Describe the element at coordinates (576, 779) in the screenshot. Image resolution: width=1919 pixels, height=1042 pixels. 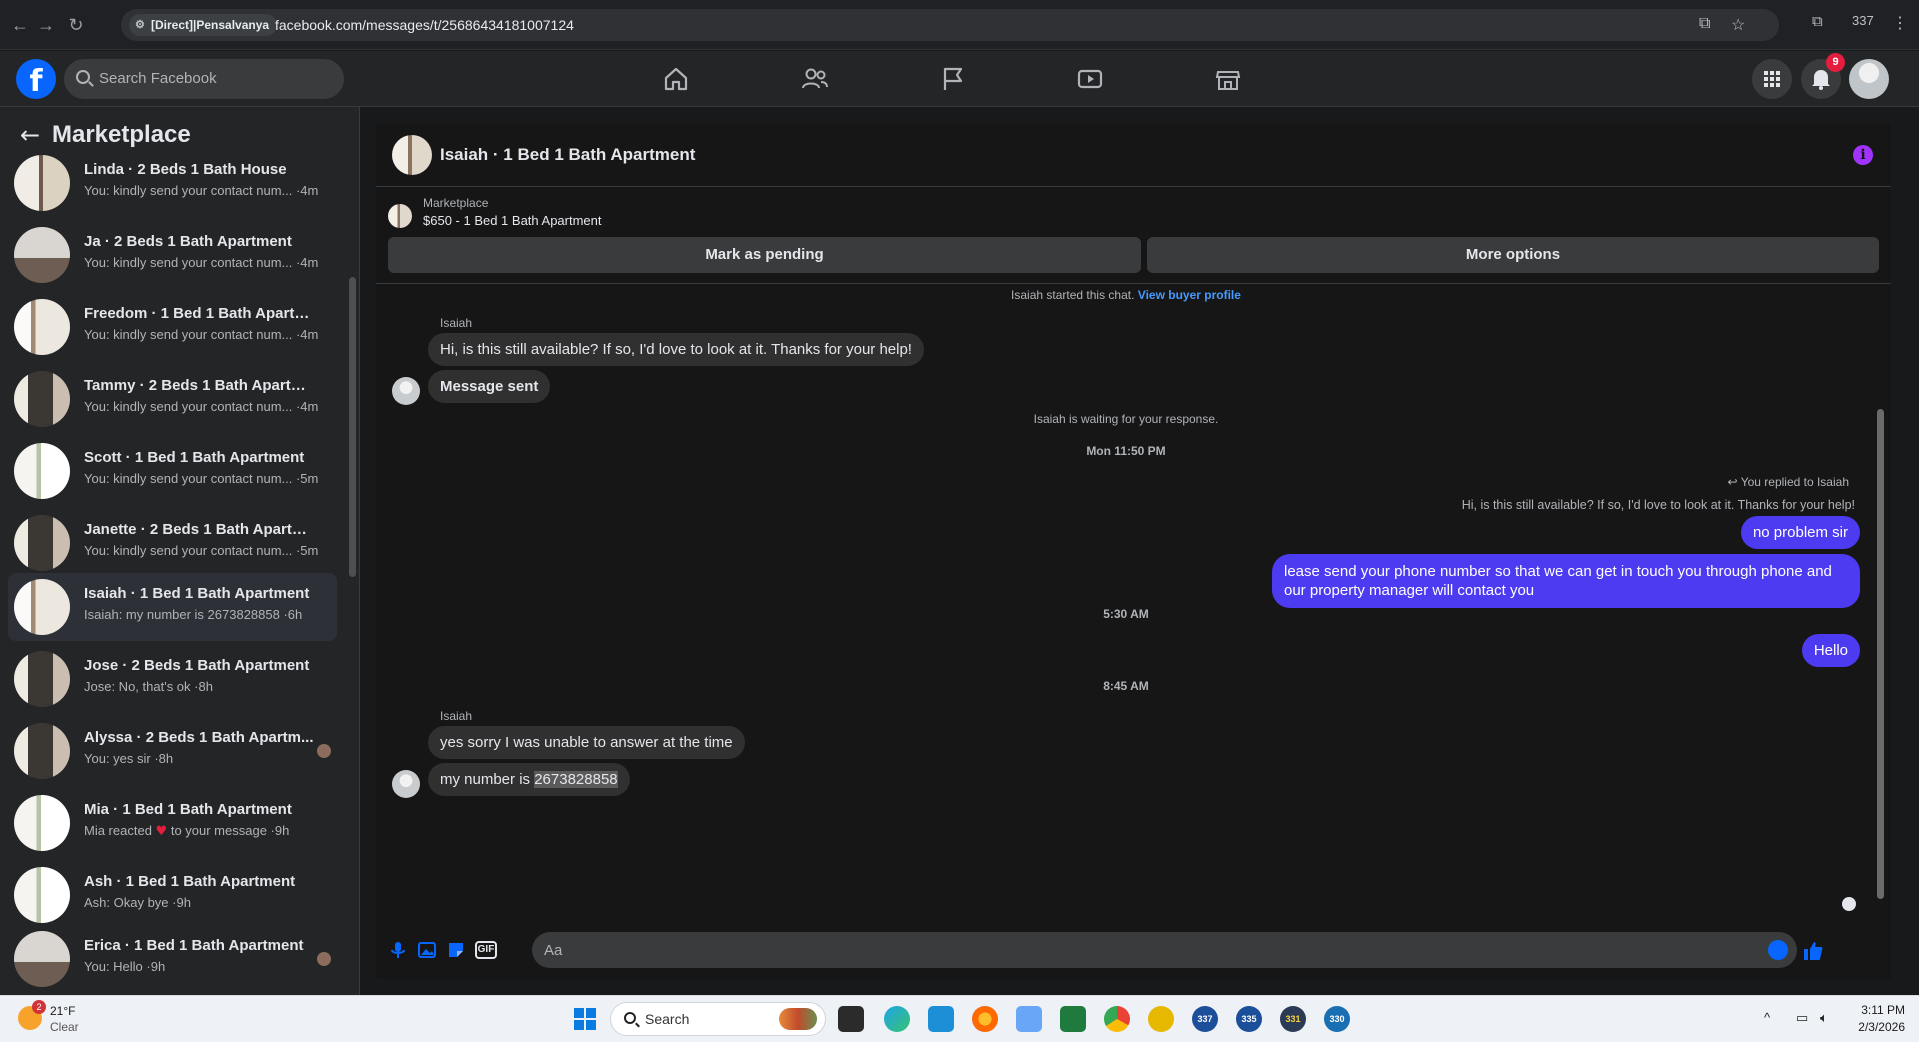
I see `highlighted-phone-number: 2673828858` at that location.